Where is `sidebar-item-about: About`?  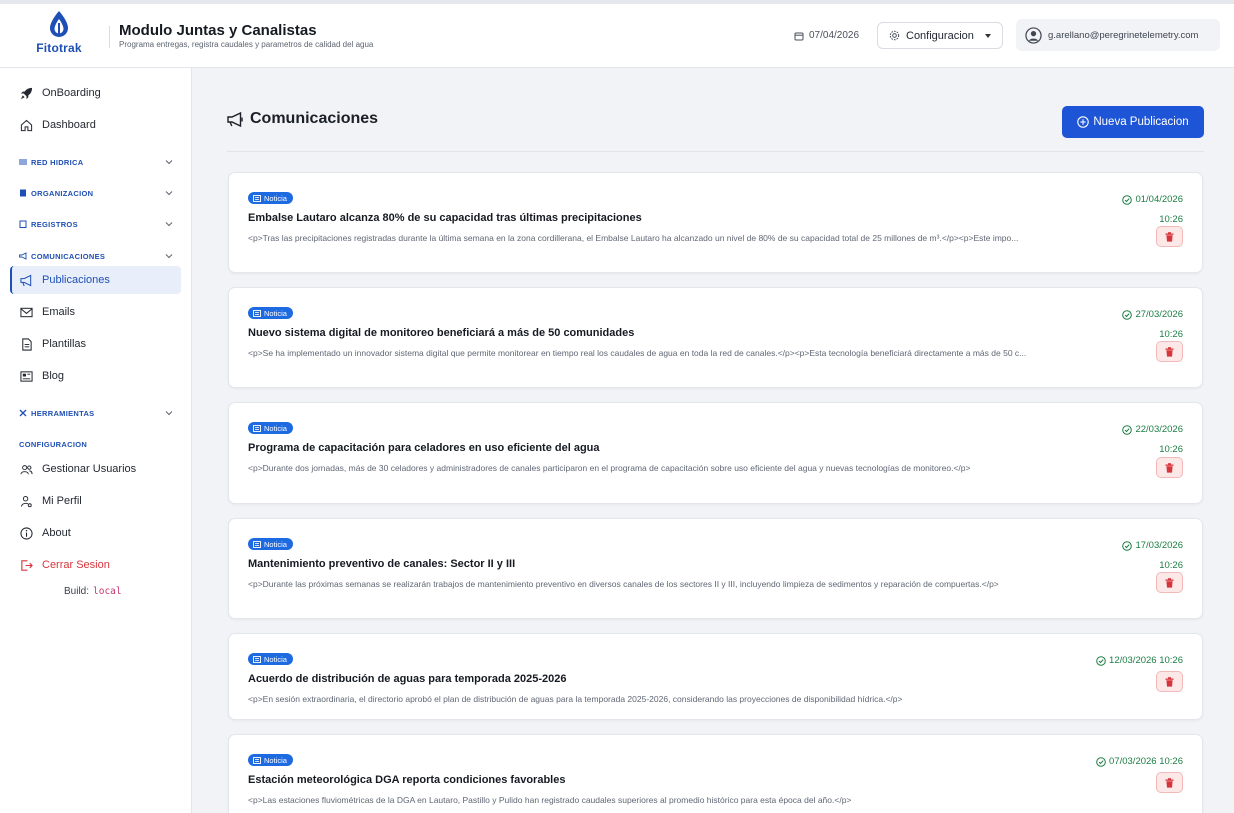
sidebar-item-about: About is located at coordinates (95, 533).